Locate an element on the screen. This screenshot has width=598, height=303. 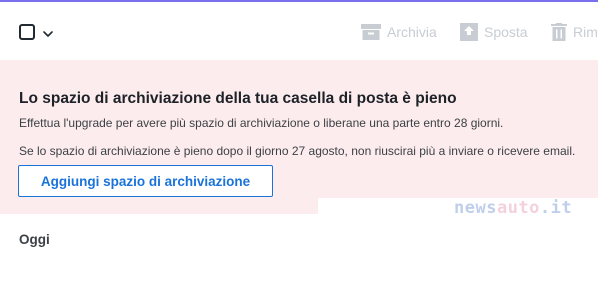
archive-label: Archivia is located at coordinates (412, 32).